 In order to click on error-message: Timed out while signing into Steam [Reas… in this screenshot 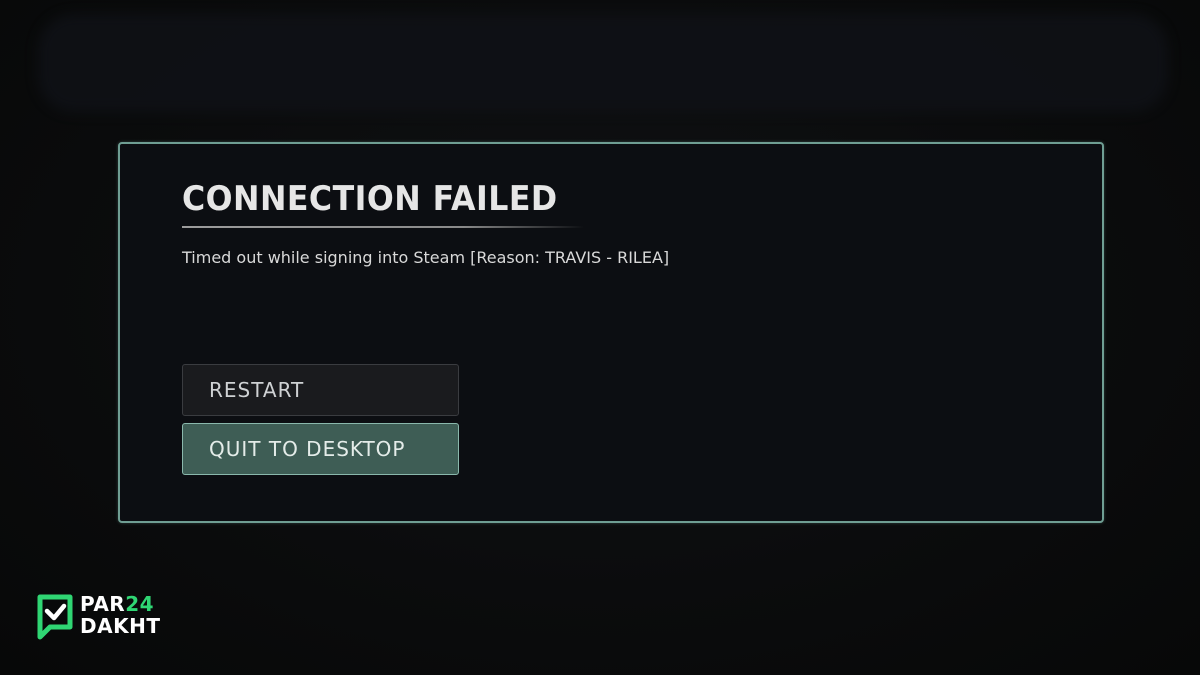, I will do `click(426, 257)`.